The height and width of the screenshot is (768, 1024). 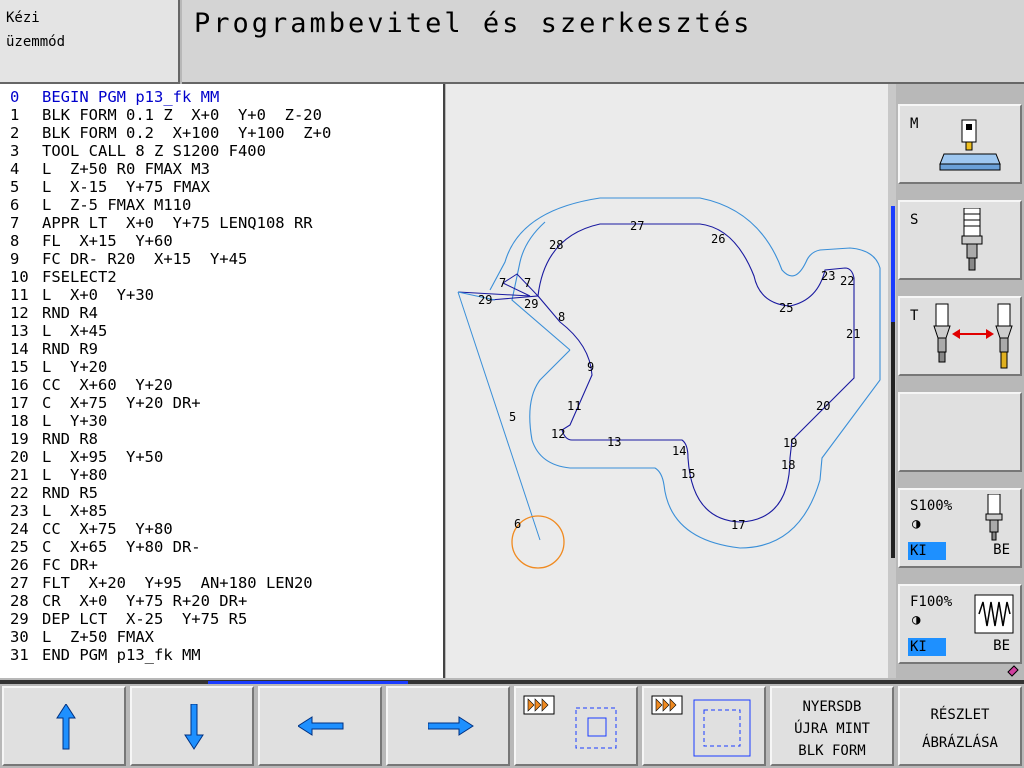 I want to click on softkey-empty, so click(x=960, y=432).